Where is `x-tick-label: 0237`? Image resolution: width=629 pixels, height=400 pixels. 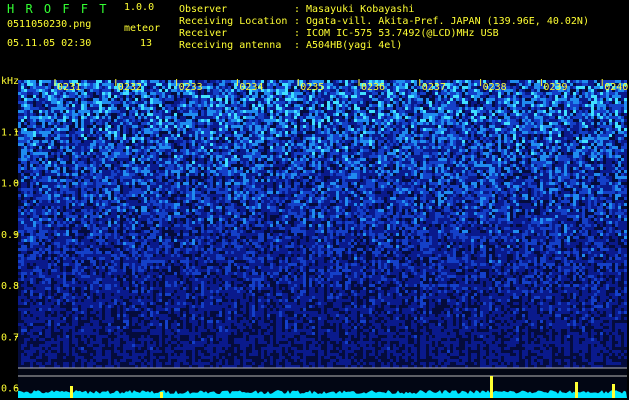 x-tick-label: 0237 is located at coordinates (434, 87).